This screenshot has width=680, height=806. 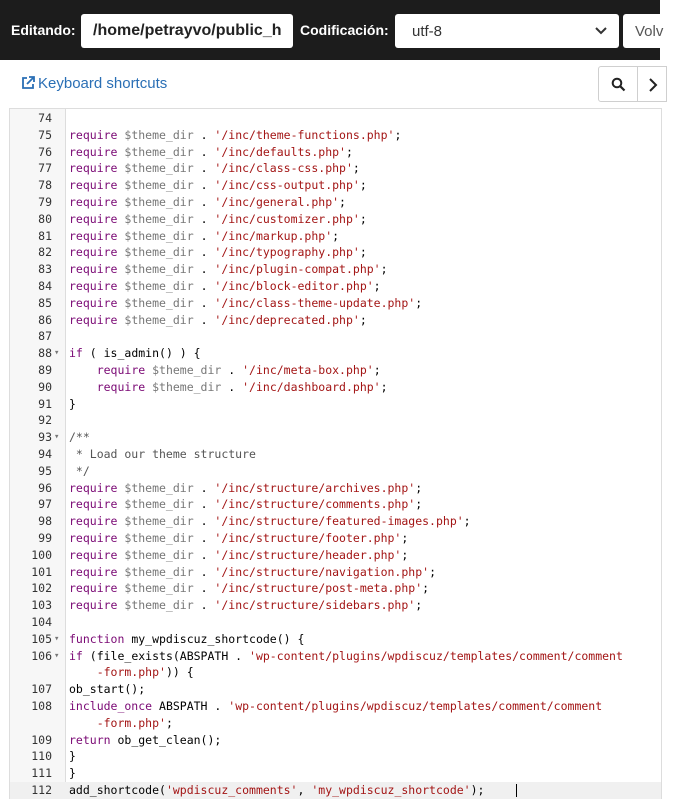 What do you see at coordinates (45, 252) in the screenshot?
I see `line-number: 82` at bounding box center [45, 252].